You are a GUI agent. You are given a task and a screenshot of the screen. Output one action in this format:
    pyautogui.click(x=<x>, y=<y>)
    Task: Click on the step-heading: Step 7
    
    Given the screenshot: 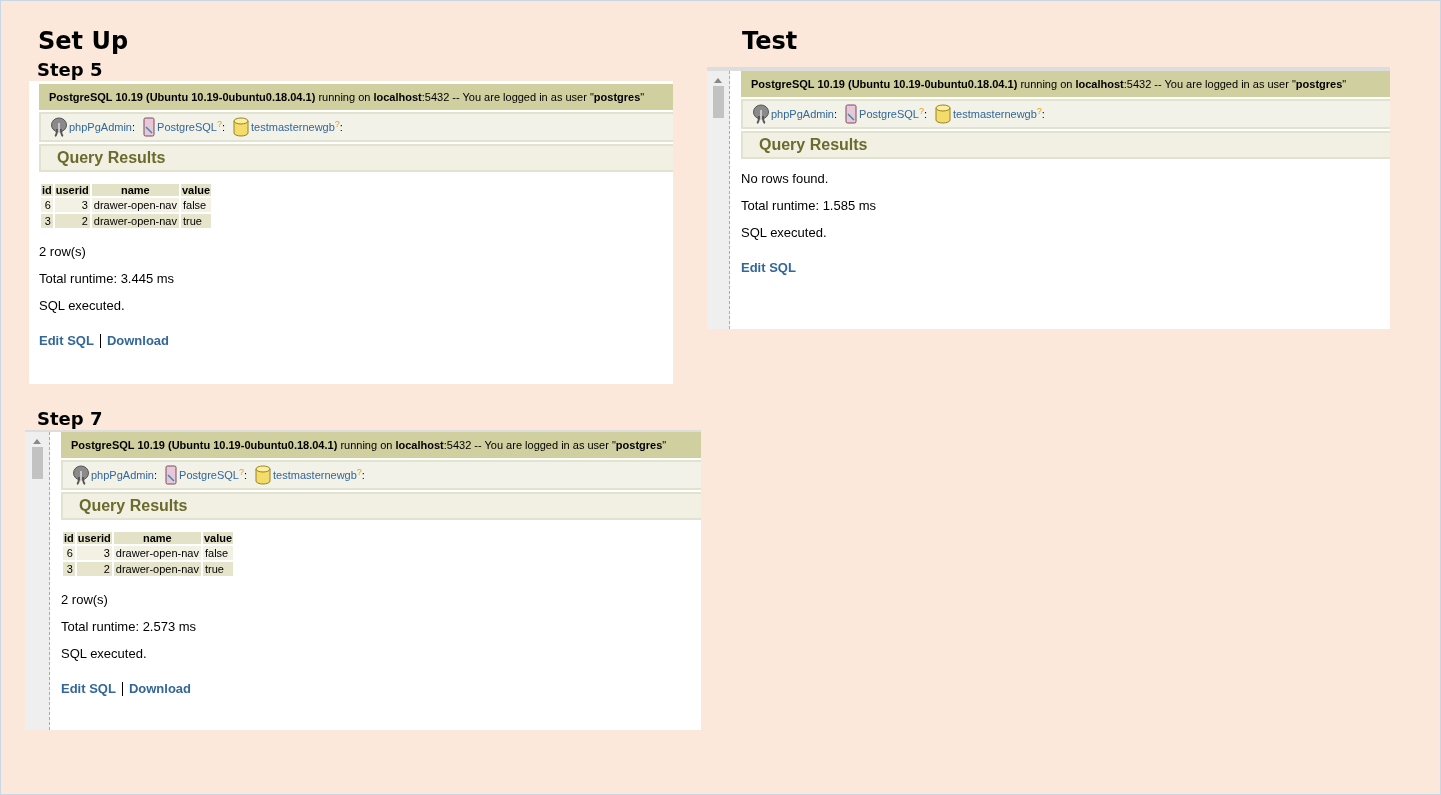 What is the action you would take?
    pyautogui.click(x=70, y=419)
    